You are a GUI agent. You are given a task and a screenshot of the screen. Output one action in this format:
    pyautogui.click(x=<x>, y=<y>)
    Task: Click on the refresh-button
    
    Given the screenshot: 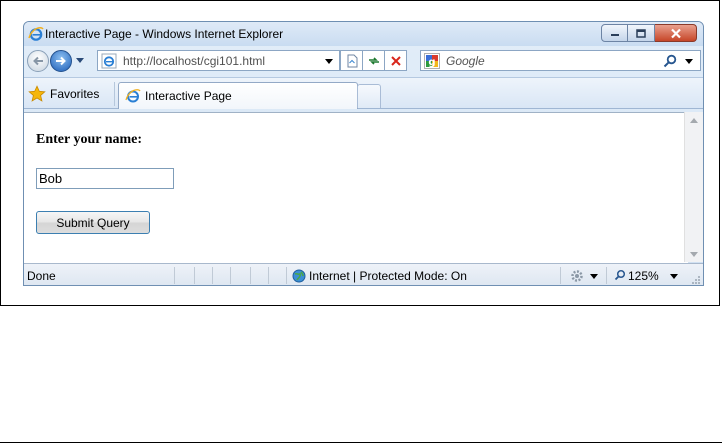 What is the action you would take?
    pyautogui.click(x=373, y=60)
    